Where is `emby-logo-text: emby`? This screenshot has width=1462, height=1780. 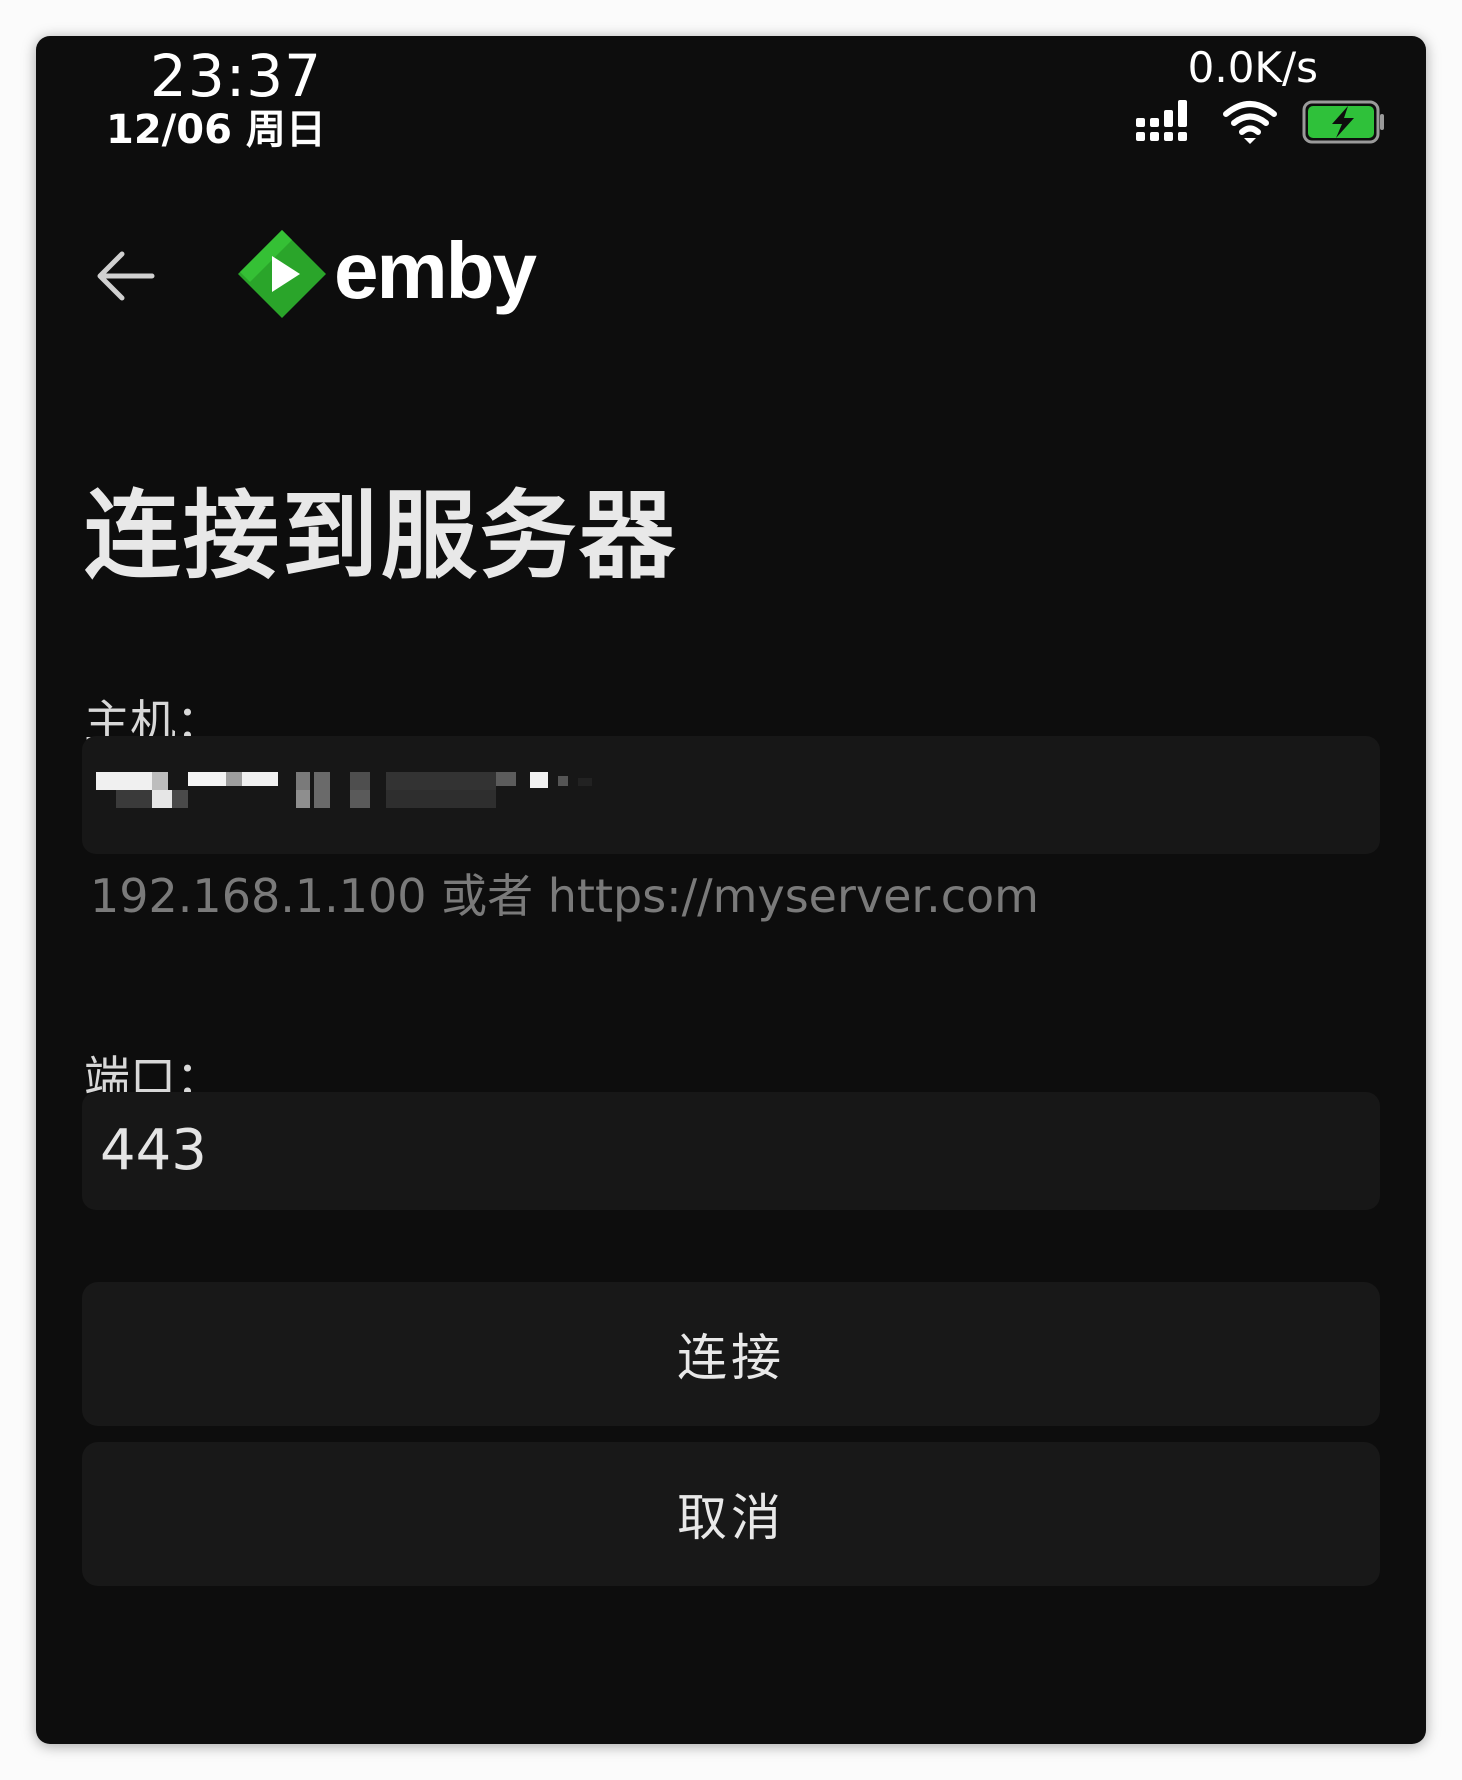 emby-logo-text: emby is located at coordinates (435, 270).